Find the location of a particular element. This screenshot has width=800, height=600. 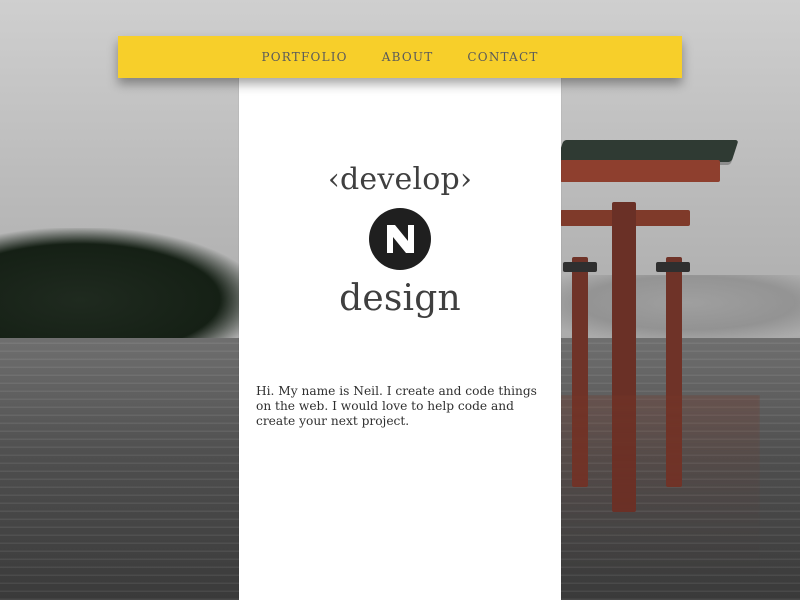

torii-reflection is located at coordinates (660, 497).